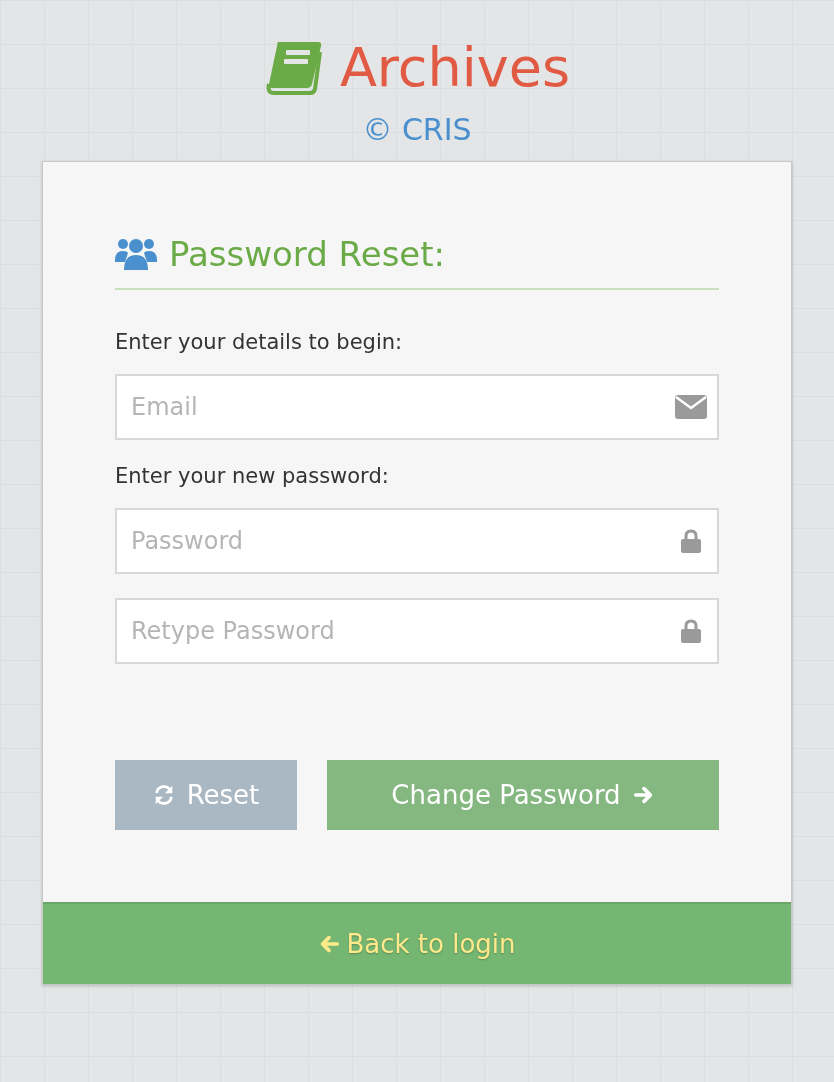 Image resolution: width=834 pixels, height=1082 pixels. Describe the element at coordinates (523, 795) in the screenshot. I see `change-password-button: Change Password` at that location.